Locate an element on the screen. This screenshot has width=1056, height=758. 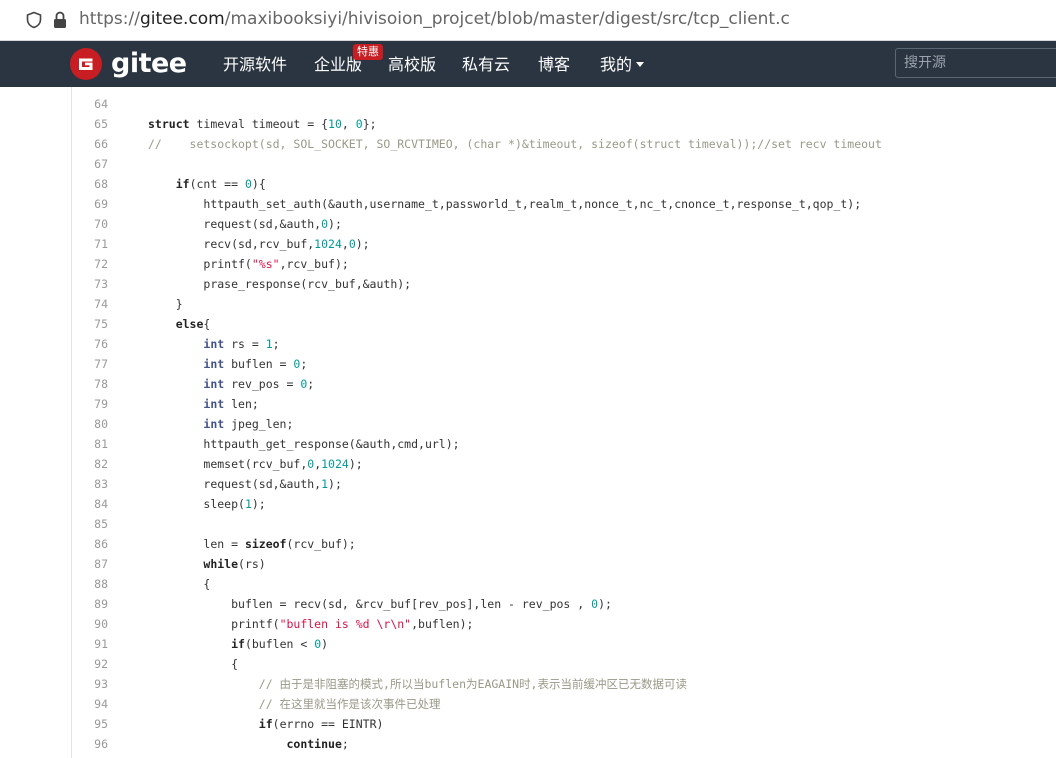
code-text: httpauth_get_response(&auth,cmd,url); is located at coordinates (304, 444).